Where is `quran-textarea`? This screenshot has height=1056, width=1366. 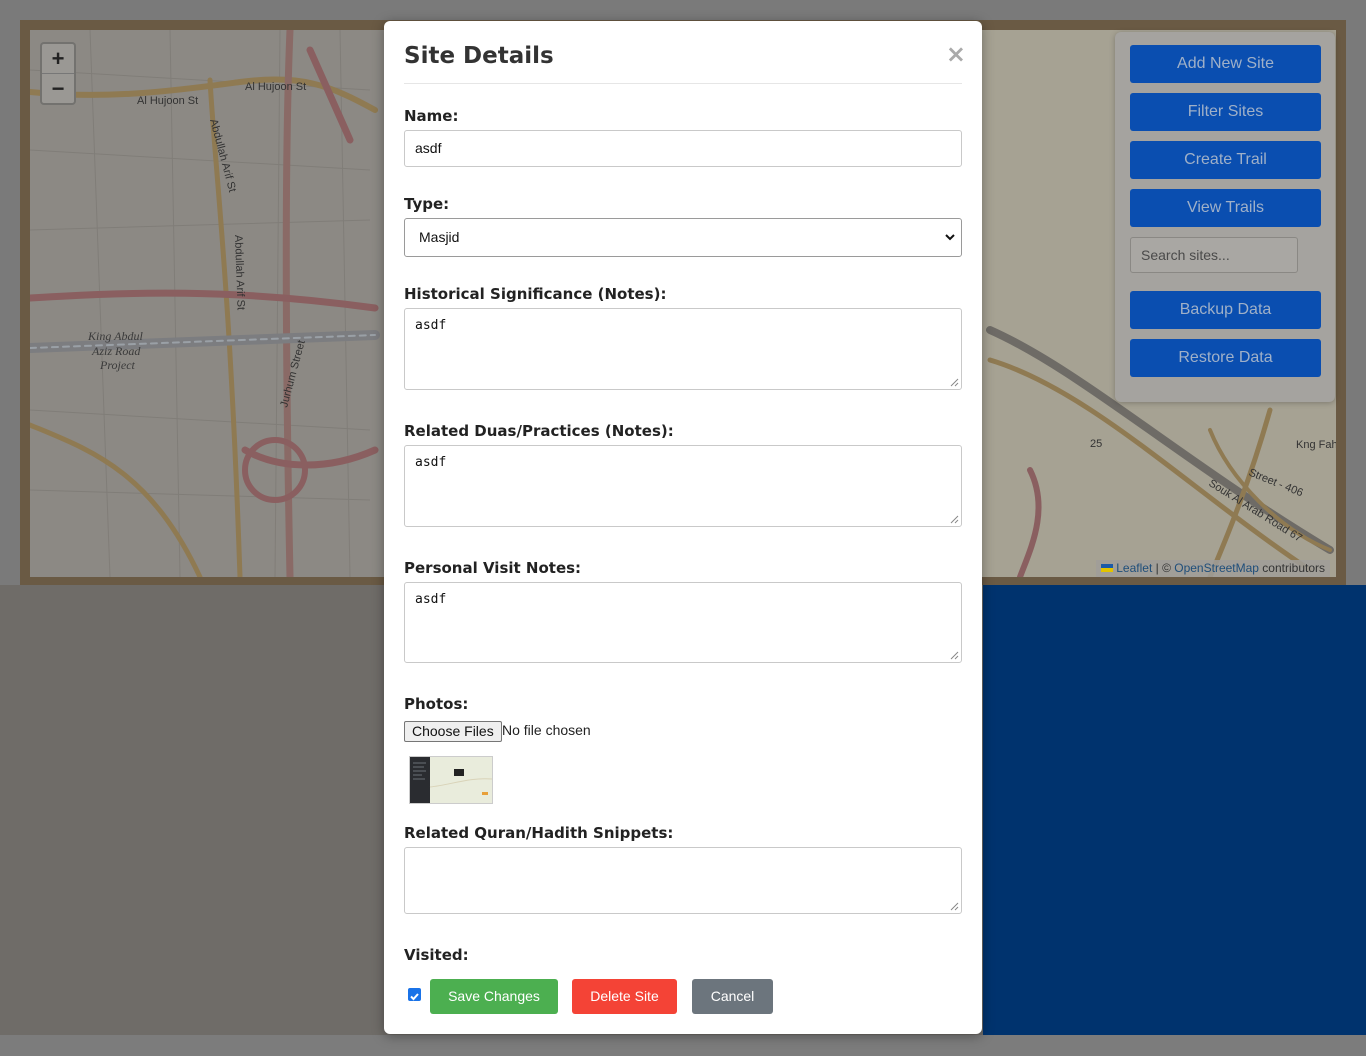 quran-textarea is located at coordinates (683, 880).